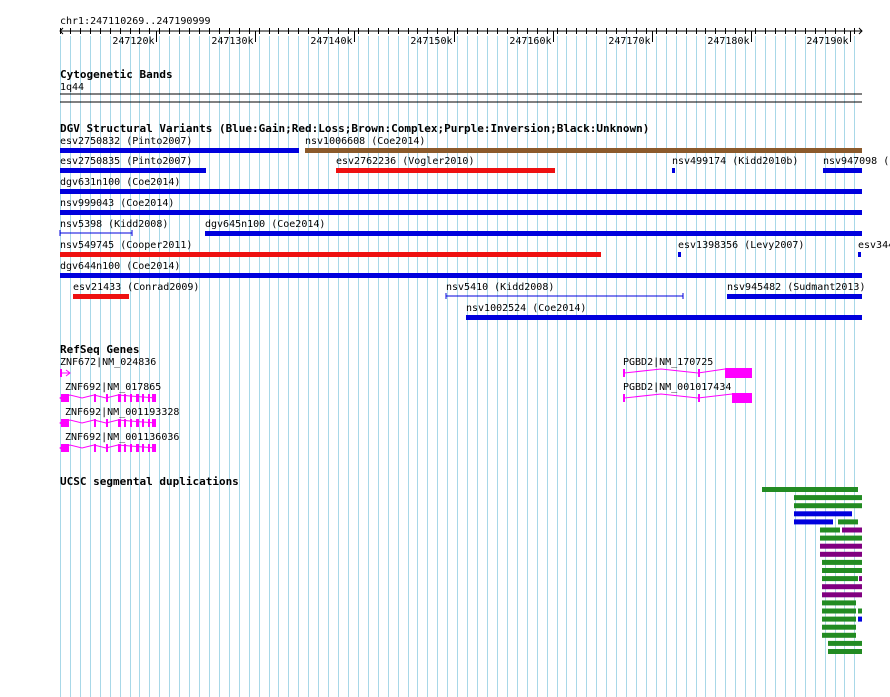 The image size is (890, 697). What do you see at coordinates (677, 387) in the screenshot?
I see `gene-label: PGBD2|NM_001017434` at bounding box center [677, 387].